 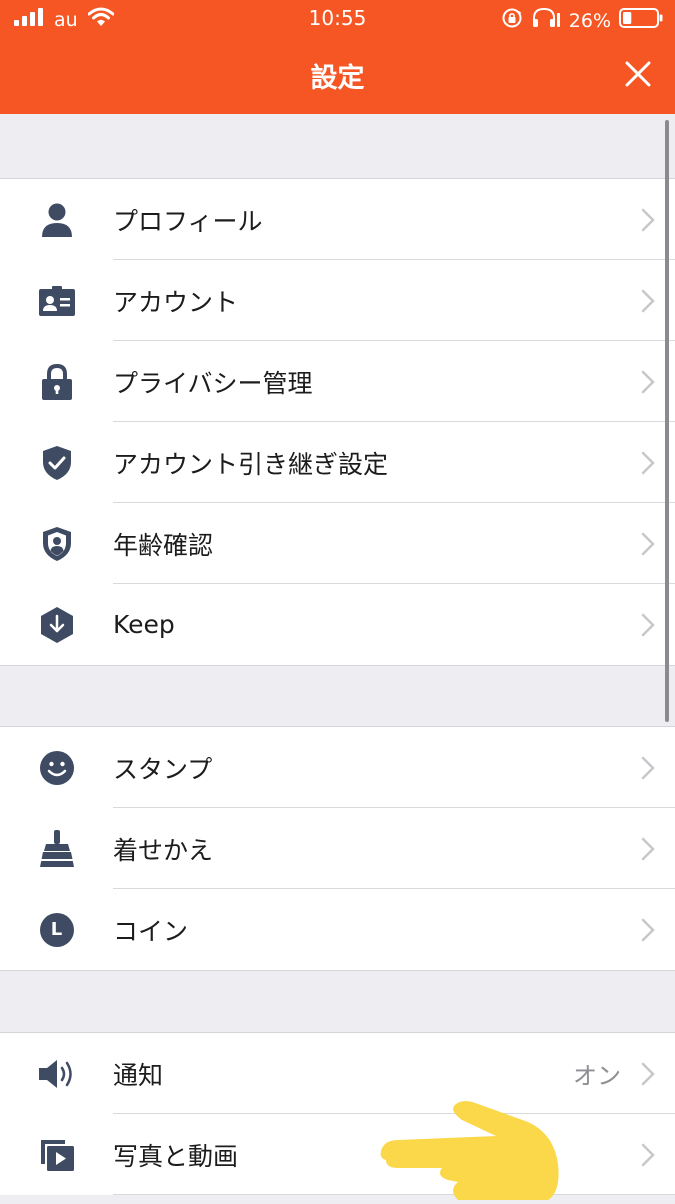 I want to click on page-title: 設定, so click(x=337, y=78).